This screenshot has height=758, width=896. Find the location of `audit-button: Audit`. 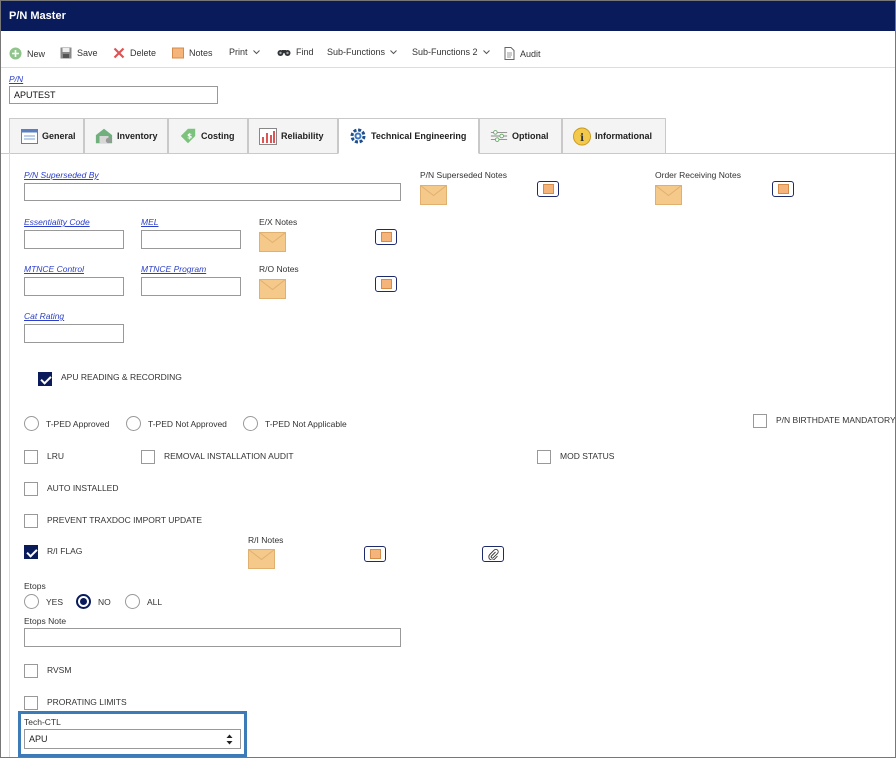

audit-button: Audit is located at coordinates (522, 53).